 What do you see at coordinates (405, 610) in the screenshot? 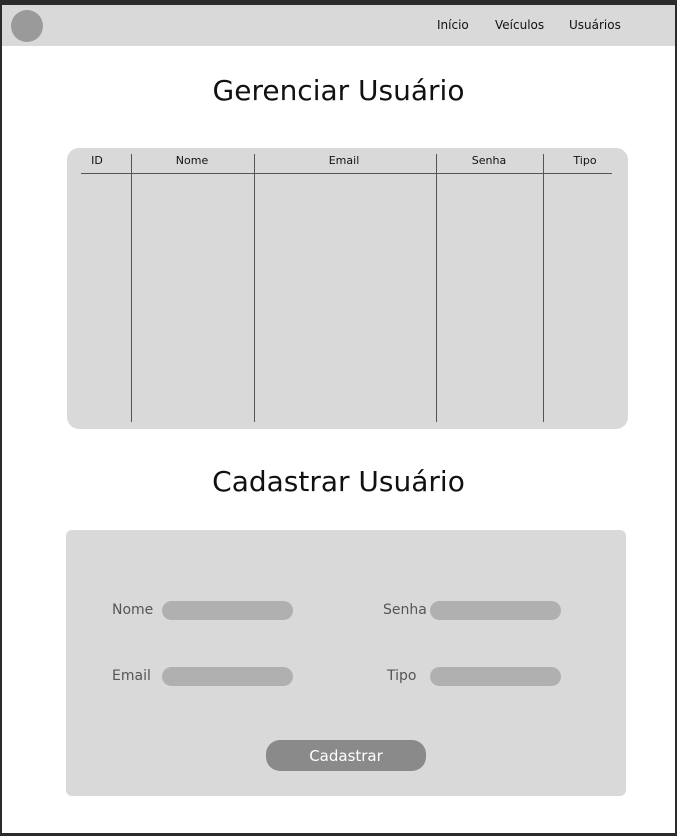
I see `senha-label: Senha` at bounding box center [405, 610].